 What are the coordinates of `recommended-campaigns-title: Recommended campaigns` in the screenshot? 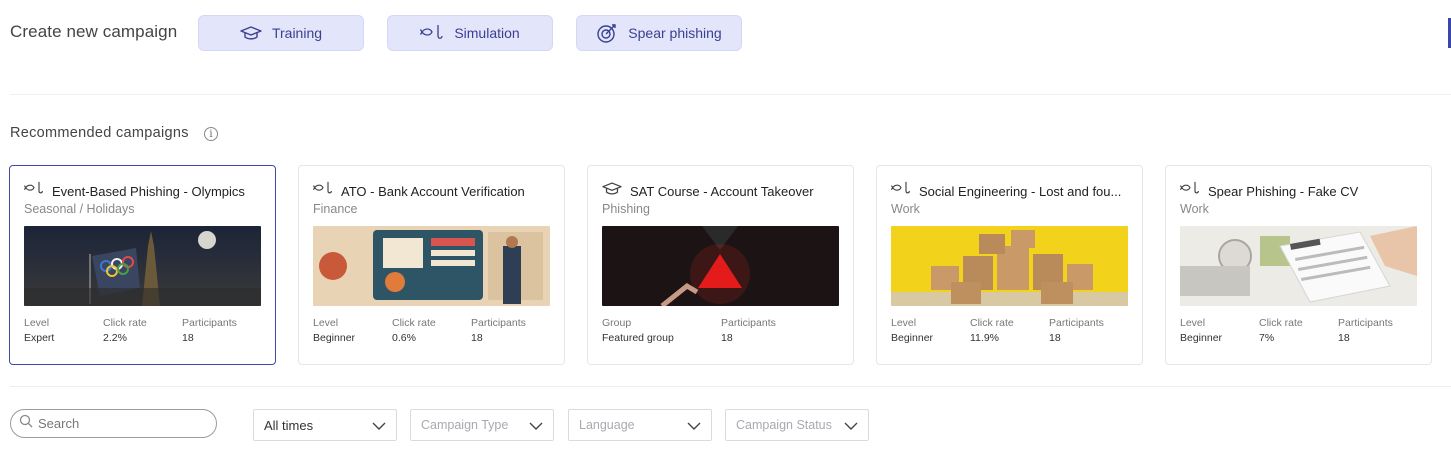 It's located at (99, 133).